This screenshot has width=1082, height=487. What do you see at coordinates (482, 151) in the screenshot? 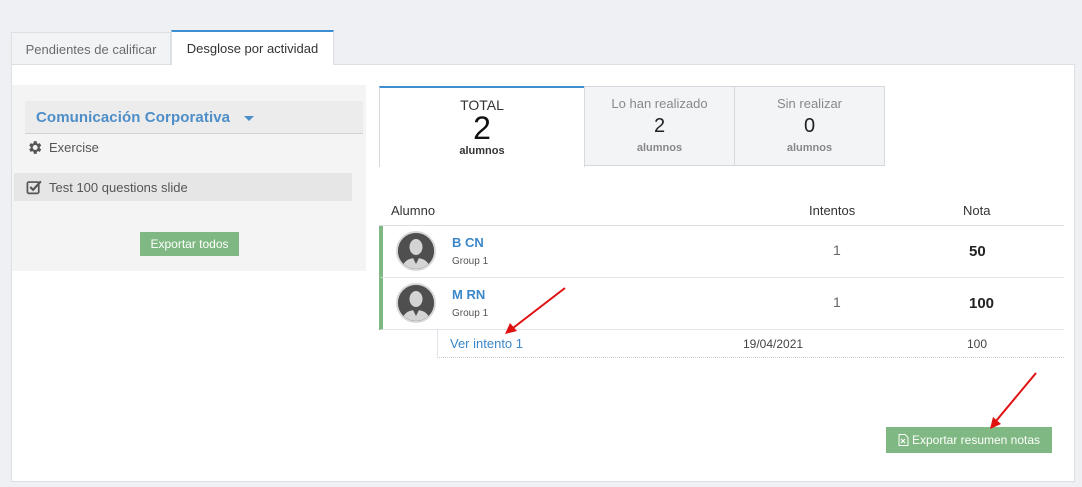
I see `stat-total-unit: alumnos` at bounding box center [482, 151].